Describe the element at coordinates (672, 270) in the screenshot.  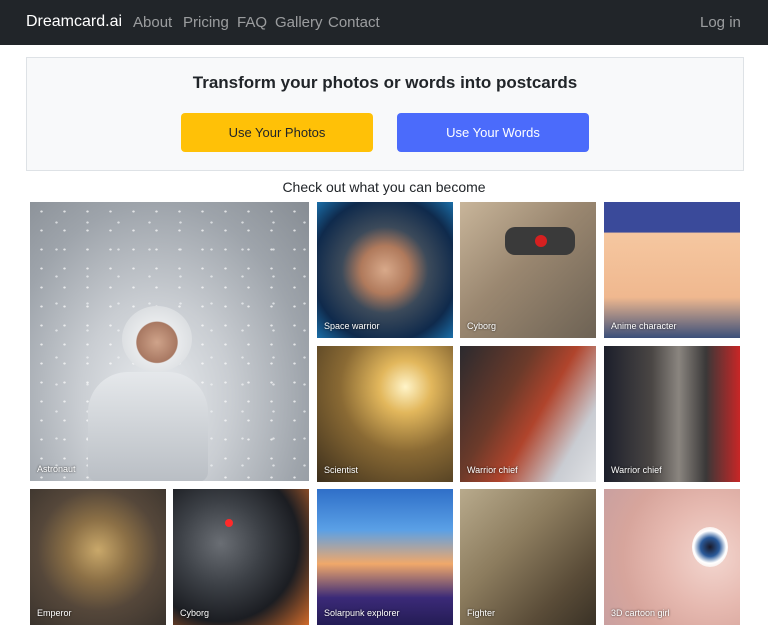
I see `gallery-item-anime-character: Anime character` at that location.